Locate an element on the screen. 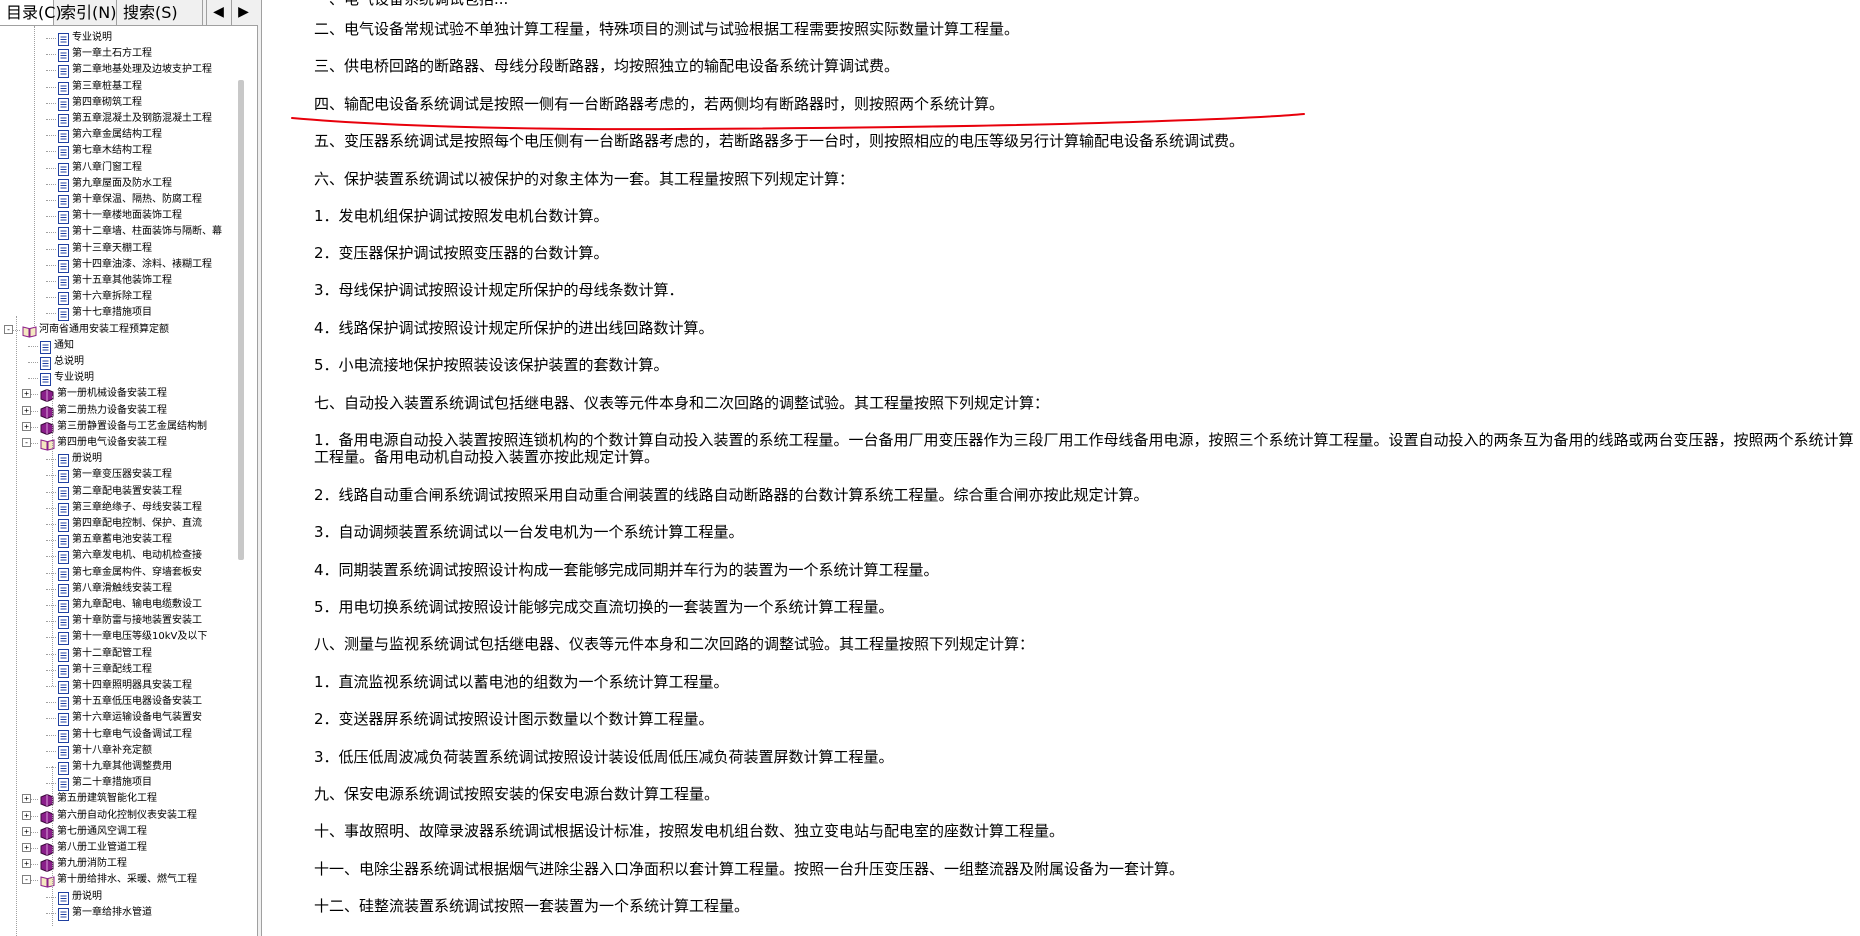 This screenshot has height=936, width=1860. tree-item-label: 第十二章配管工程 is located at coordinates (112, 653).